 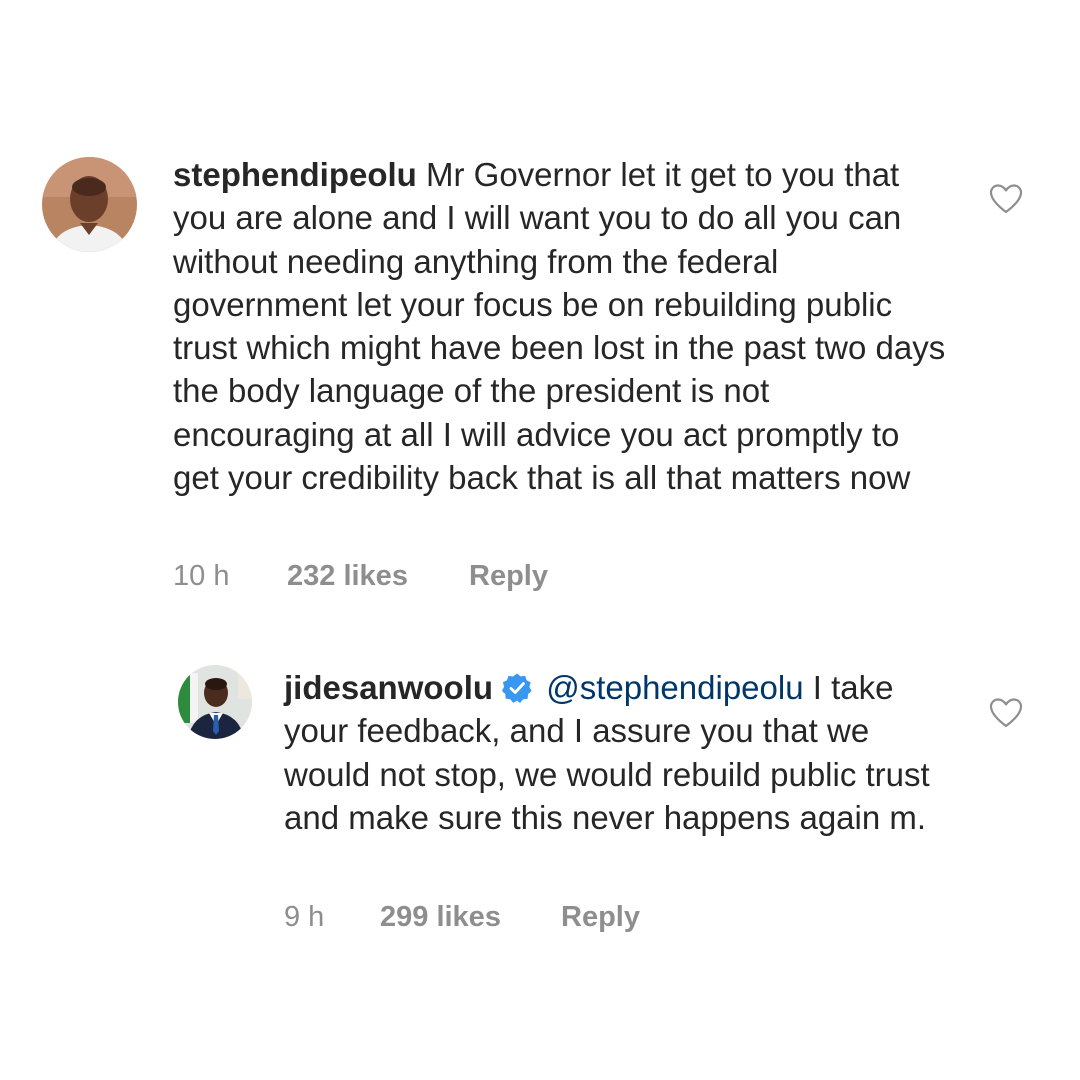 What do you see at coordinates (517, 688) in the screenshot?
I see `verified-badge-icon` at bounding box center [517, 688].